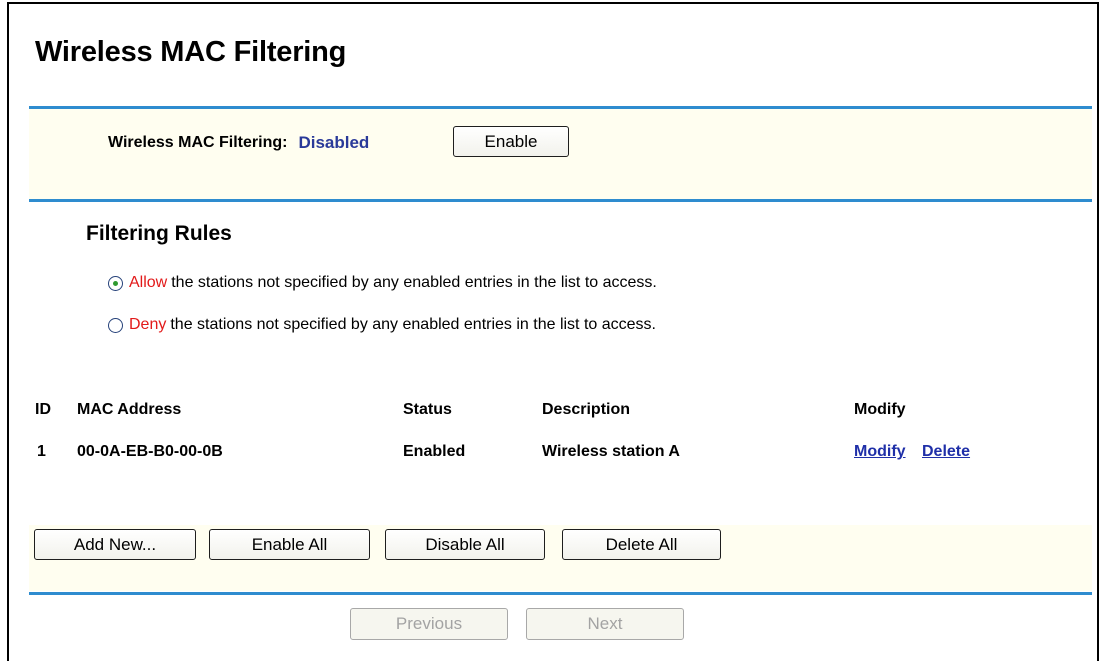 This screenshot has height=661, width=1100. What do you see at coordinates (605, 624) in the screenshot?
I see `next-button: Next` at bounding box center [605, 624].